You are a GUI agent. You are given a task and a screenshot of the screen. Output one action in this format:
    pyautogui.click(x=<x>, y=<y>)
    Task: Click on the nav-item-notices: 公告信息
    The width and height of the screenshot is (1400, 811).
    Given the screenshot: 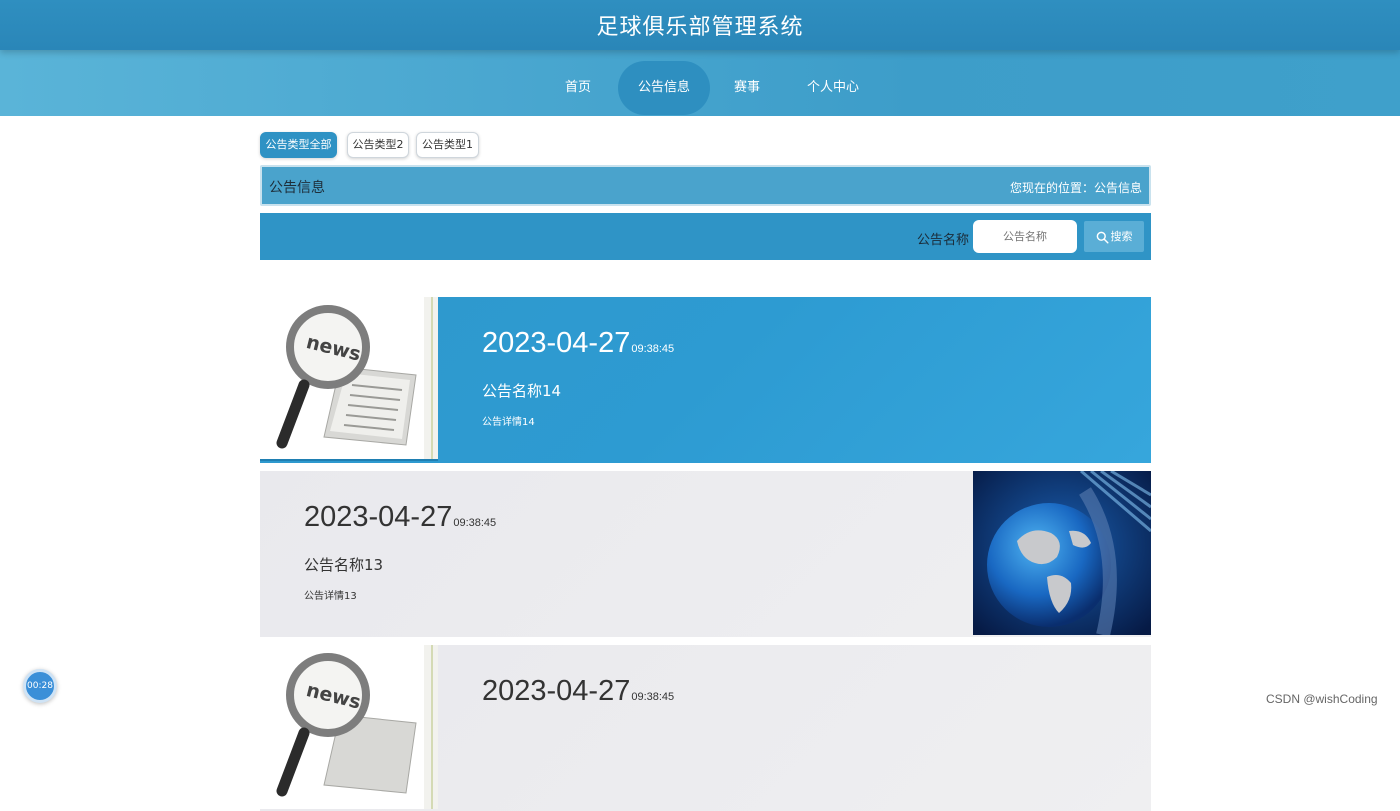 What is the action you would take?
    pyautogui.click(x=664, y=88)
    